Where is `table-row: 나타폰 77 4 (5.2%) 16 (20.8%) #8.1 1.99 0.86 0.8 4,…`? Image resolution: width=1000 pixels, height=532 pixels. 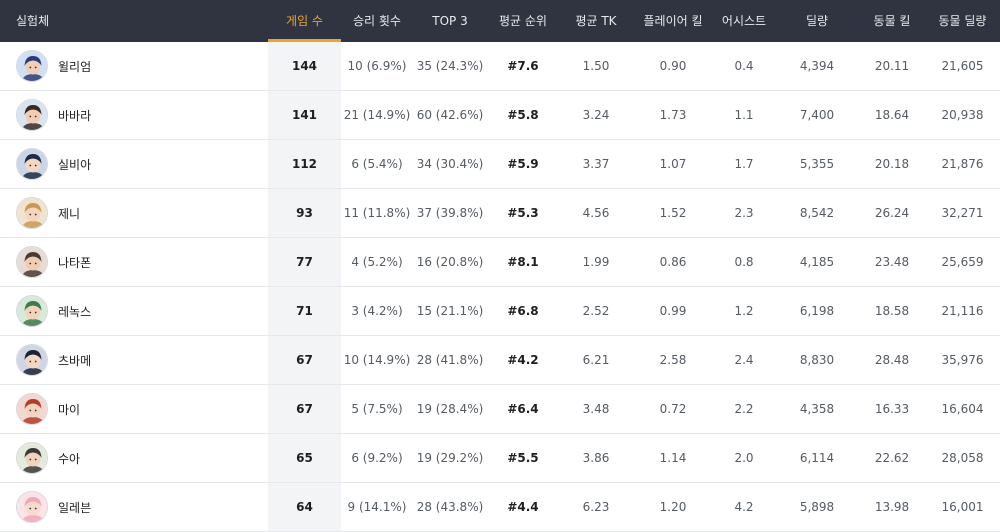
table-row: 나타폰 77 4 (5.2%) 16 (20.8%) #8.1 1.99 0.86 0.8 4,… is located at coordinates (500, 262).